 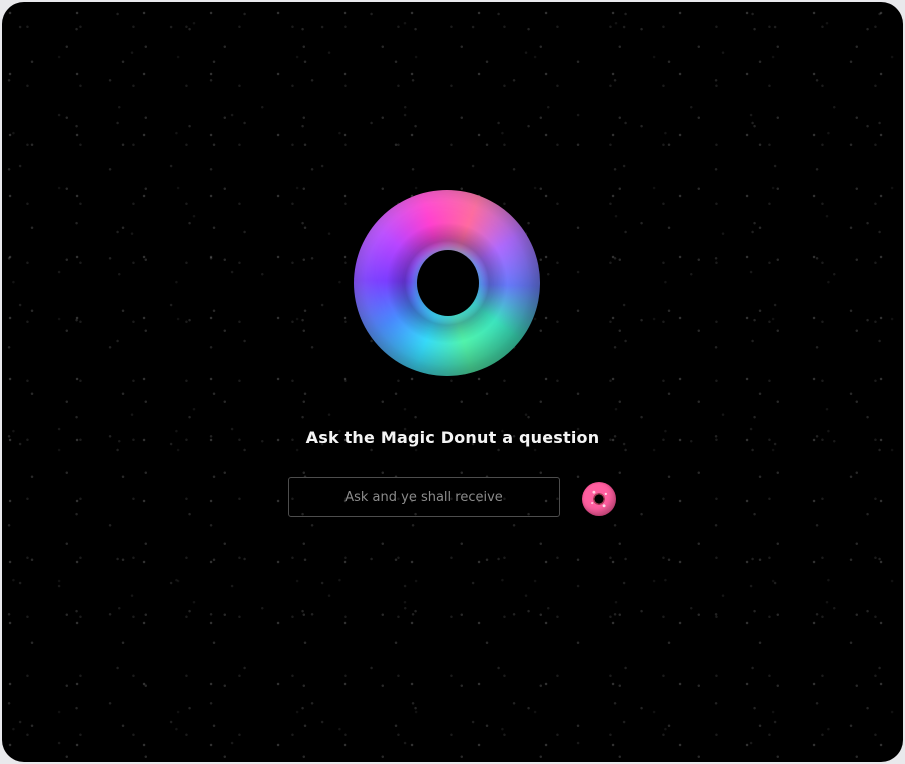 I want to click on question-input, so click(x=424, y=497).